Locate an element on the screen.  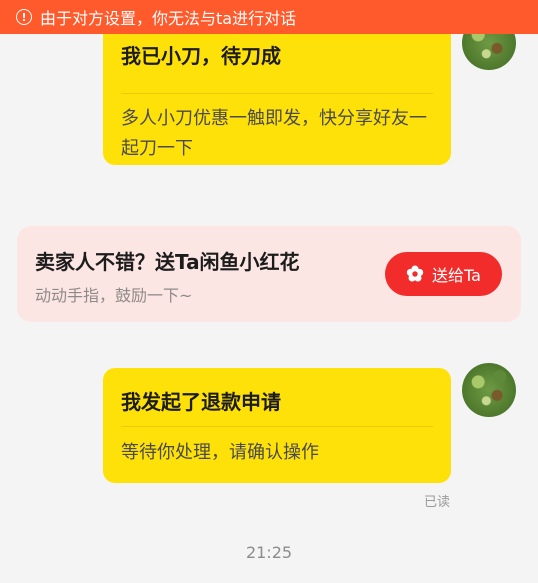
send-flower-button: 送给Ta is located at coordinates (443, 274).